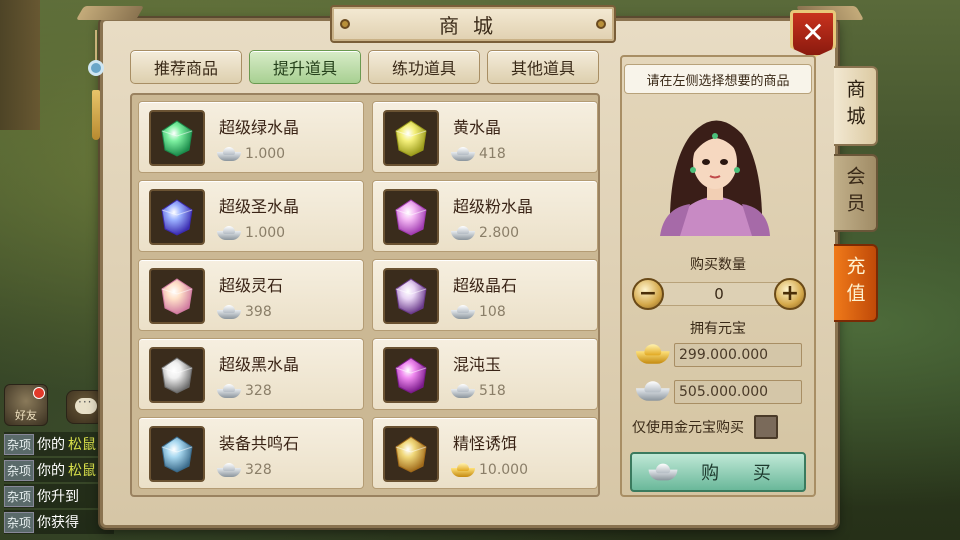 The image size is (960, 540). I want to click on quantity-value: 0, so click(719, 294).